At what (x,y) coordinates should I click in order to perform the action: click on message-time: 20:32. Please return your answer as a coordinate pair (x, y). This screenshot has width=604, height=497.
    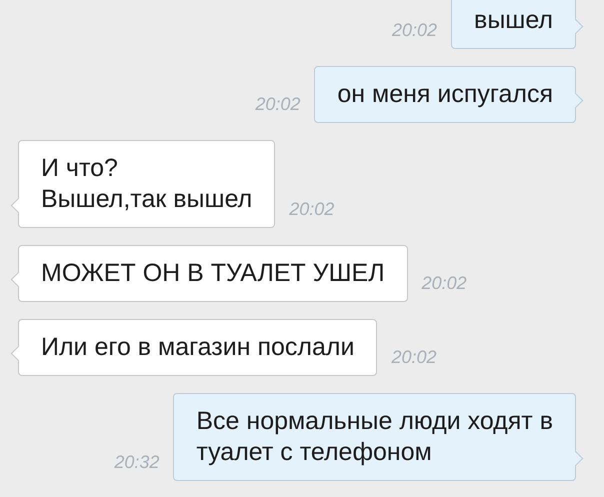
    Looking at the image, I should click on (137, 462).